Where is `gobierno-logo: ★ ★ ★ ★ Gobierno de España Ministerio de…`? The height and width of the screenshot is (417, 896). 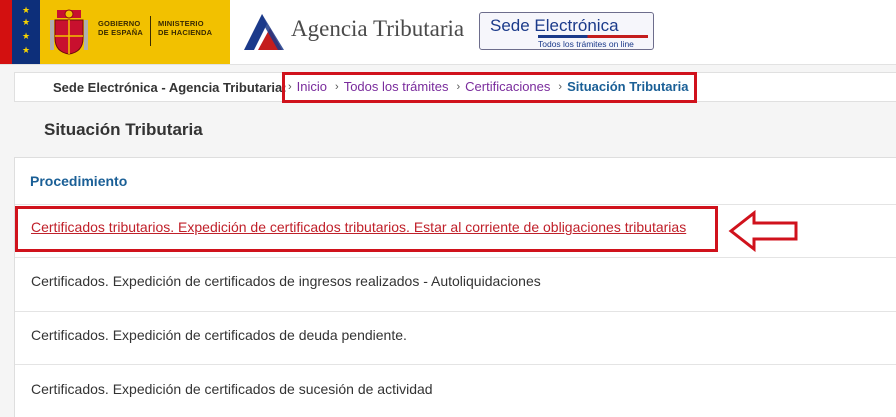
gobierno-logo: ★ ★ ★ ★ Gobierno de España Ministerio de… is located at coordinates (115, 32).